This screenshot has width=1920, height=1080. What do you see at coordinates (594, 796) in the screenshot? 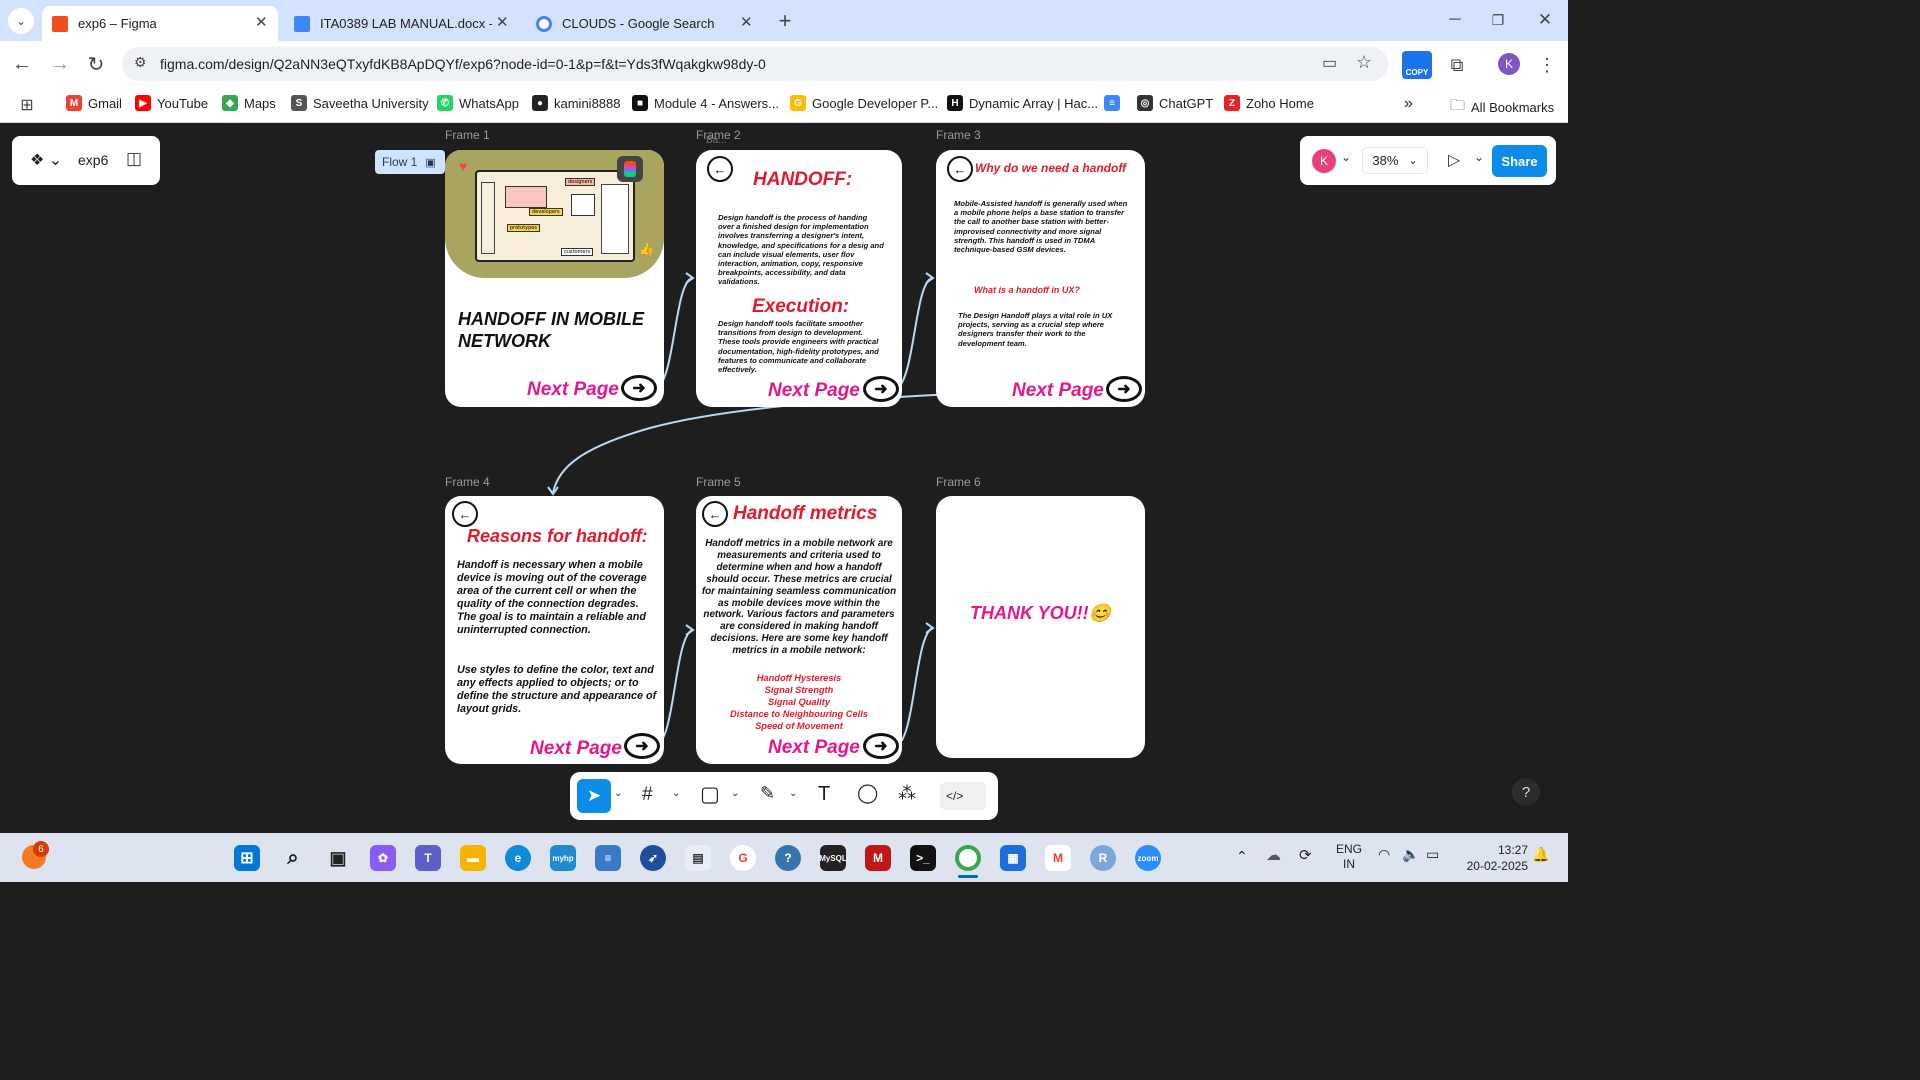
I see `move-tool-button: ➤` at bounding box center [594, 796].